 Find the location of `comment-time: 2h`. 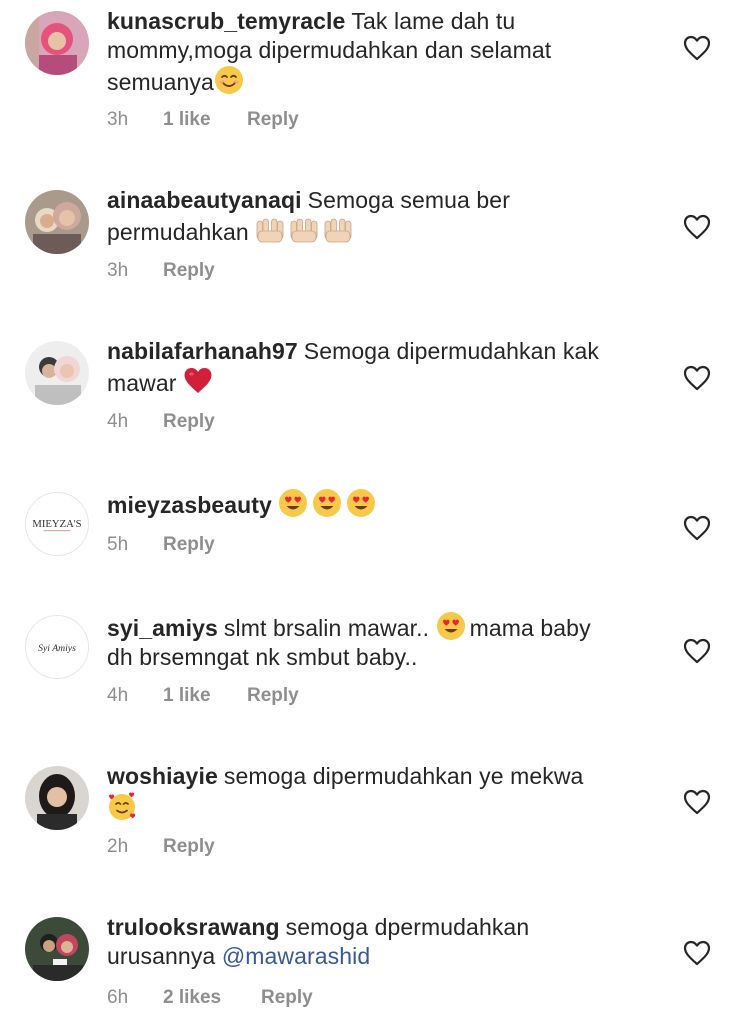

comment-time: 2h is located at coordinates (118, 846).